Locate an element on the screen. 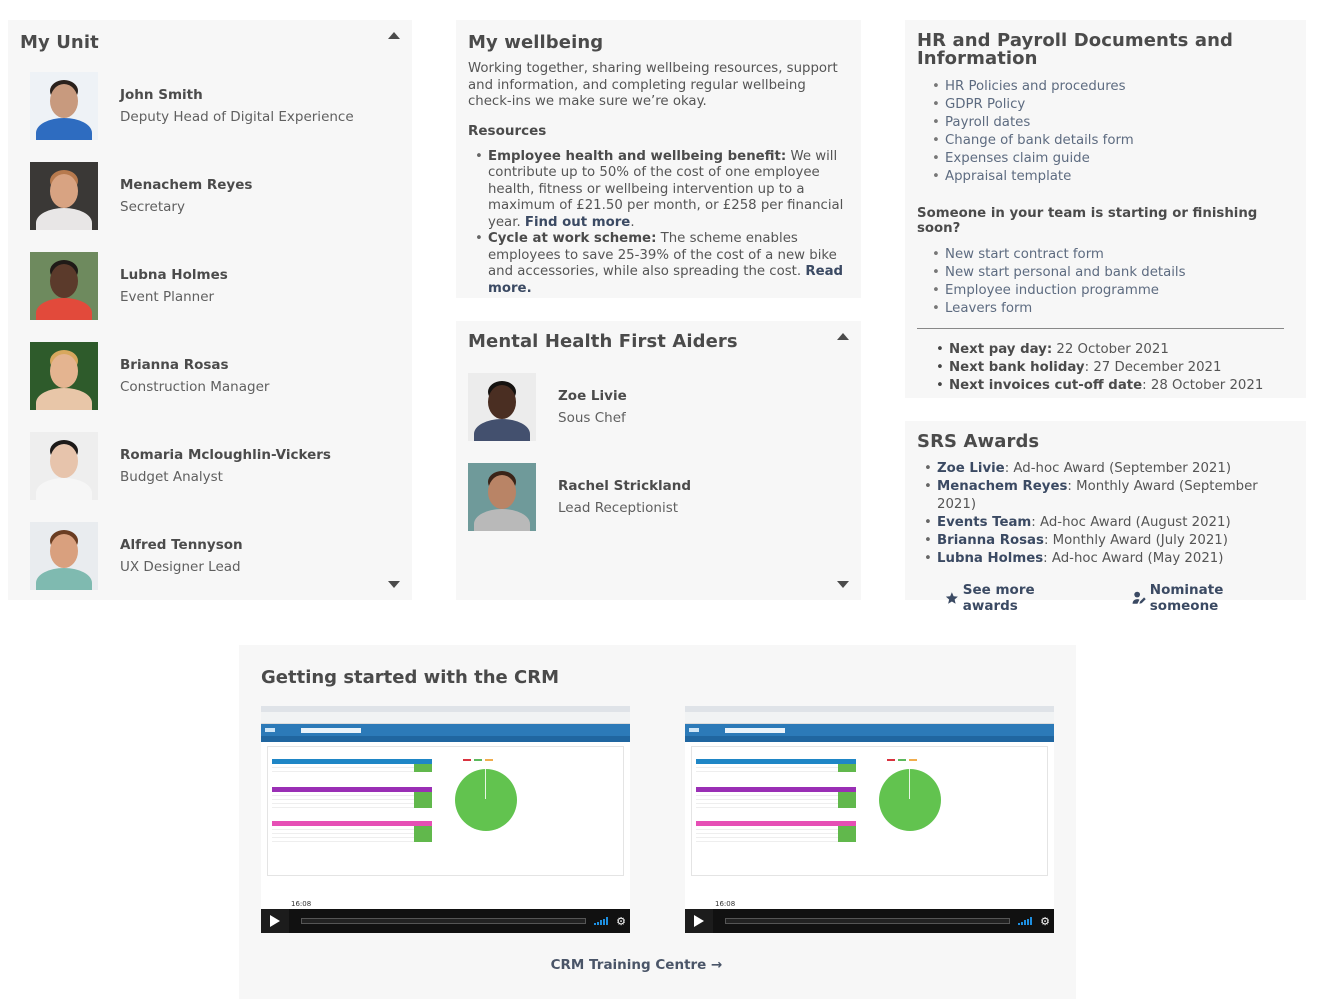 This screenshot has width=1320, height=999. video-duration: 16:08 is located at coordinates (725, 904).